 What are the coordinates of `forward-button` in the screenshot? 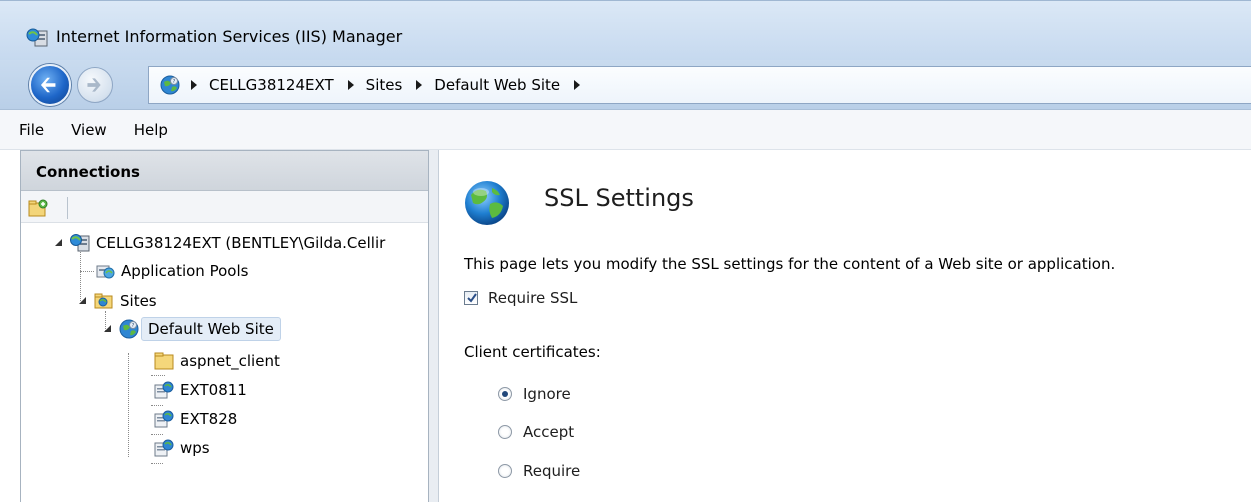 It's located at (95, 85).